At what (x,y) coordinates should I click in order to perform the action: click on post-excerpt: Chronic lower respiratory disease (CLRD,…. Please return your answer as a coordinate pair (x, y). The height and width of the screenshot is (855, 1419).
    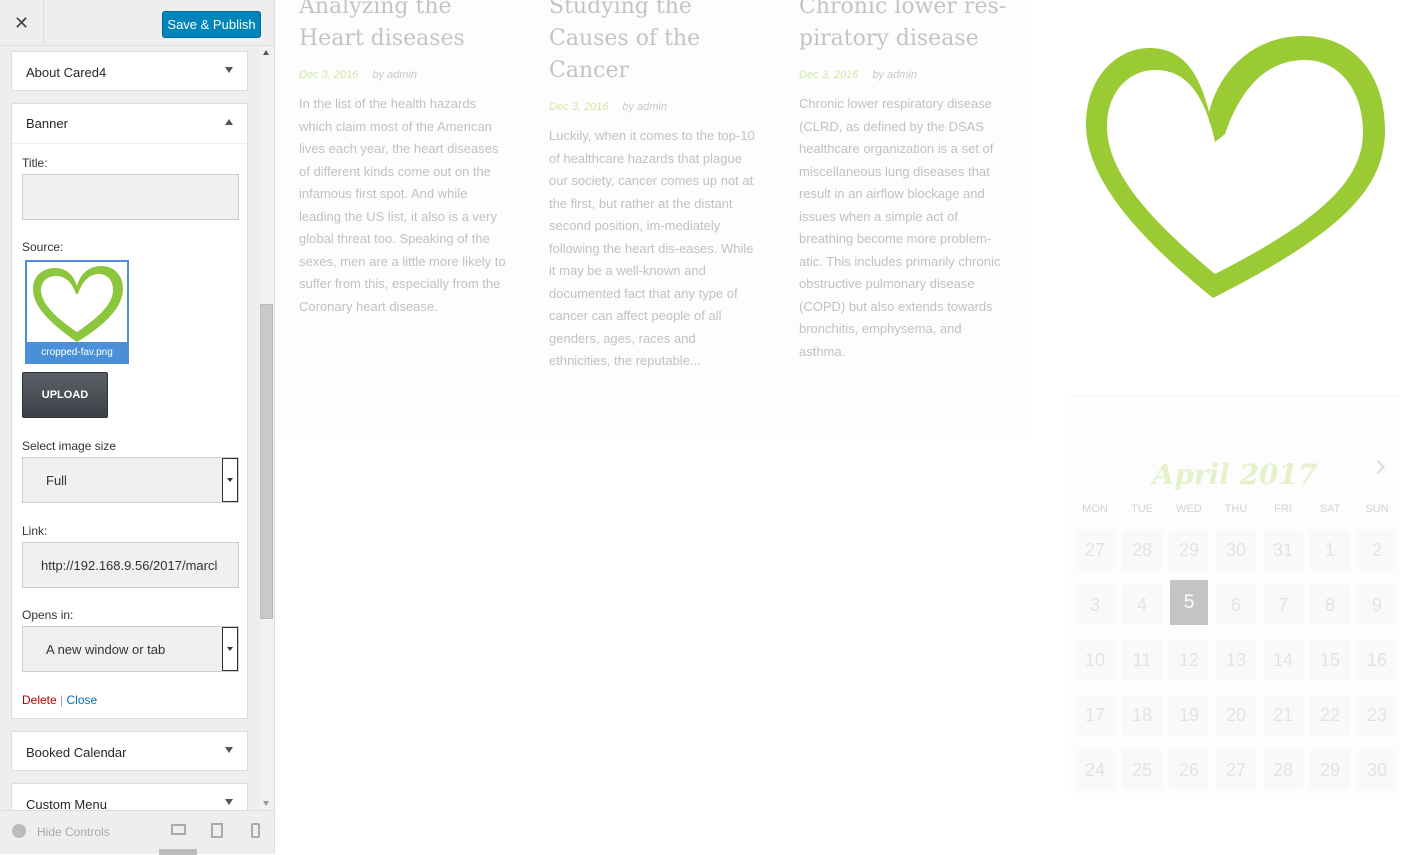
    Looking at the image, I should click on (900, 227).